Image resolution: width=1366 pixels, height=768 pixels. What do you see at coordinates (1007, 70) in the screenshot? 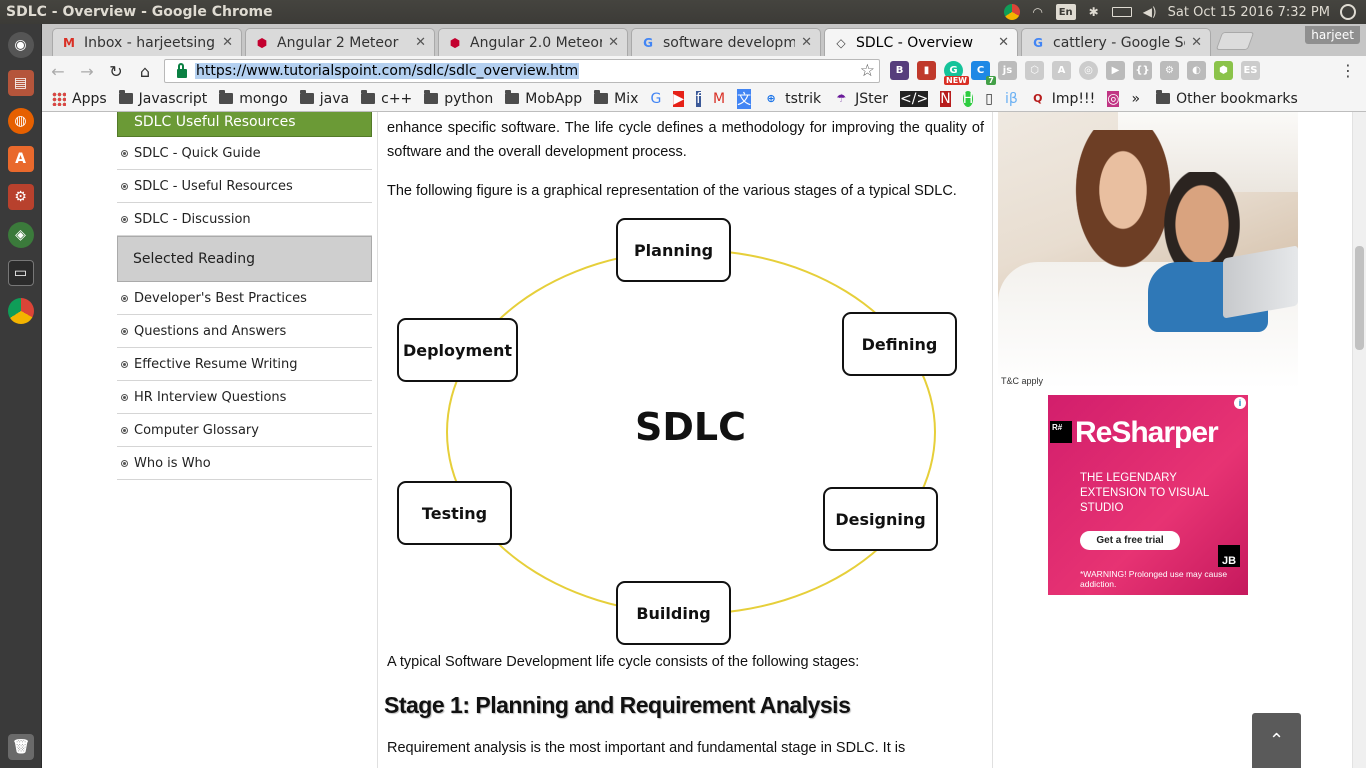
I see `js-ext-icon: js` at bounding box center [1007, 70].